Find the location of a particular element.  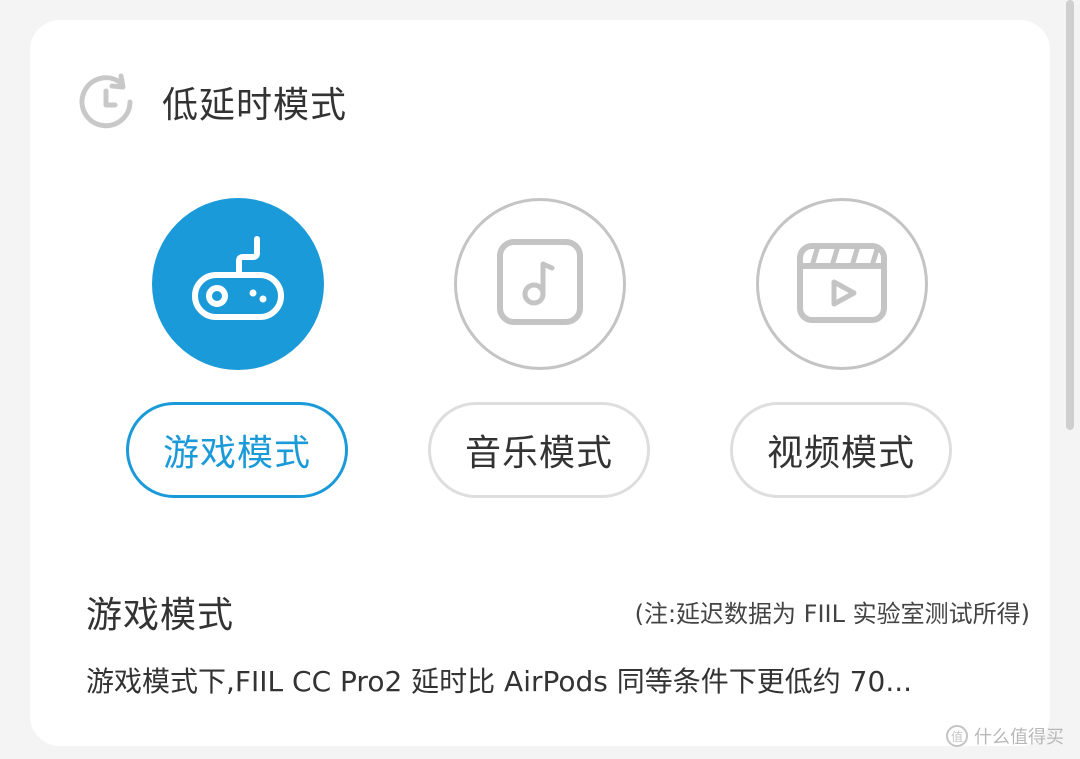

latency-data-note: (注:延迟数据为 FIIL 实验室测试所得) is located at coordinates (832, 614).